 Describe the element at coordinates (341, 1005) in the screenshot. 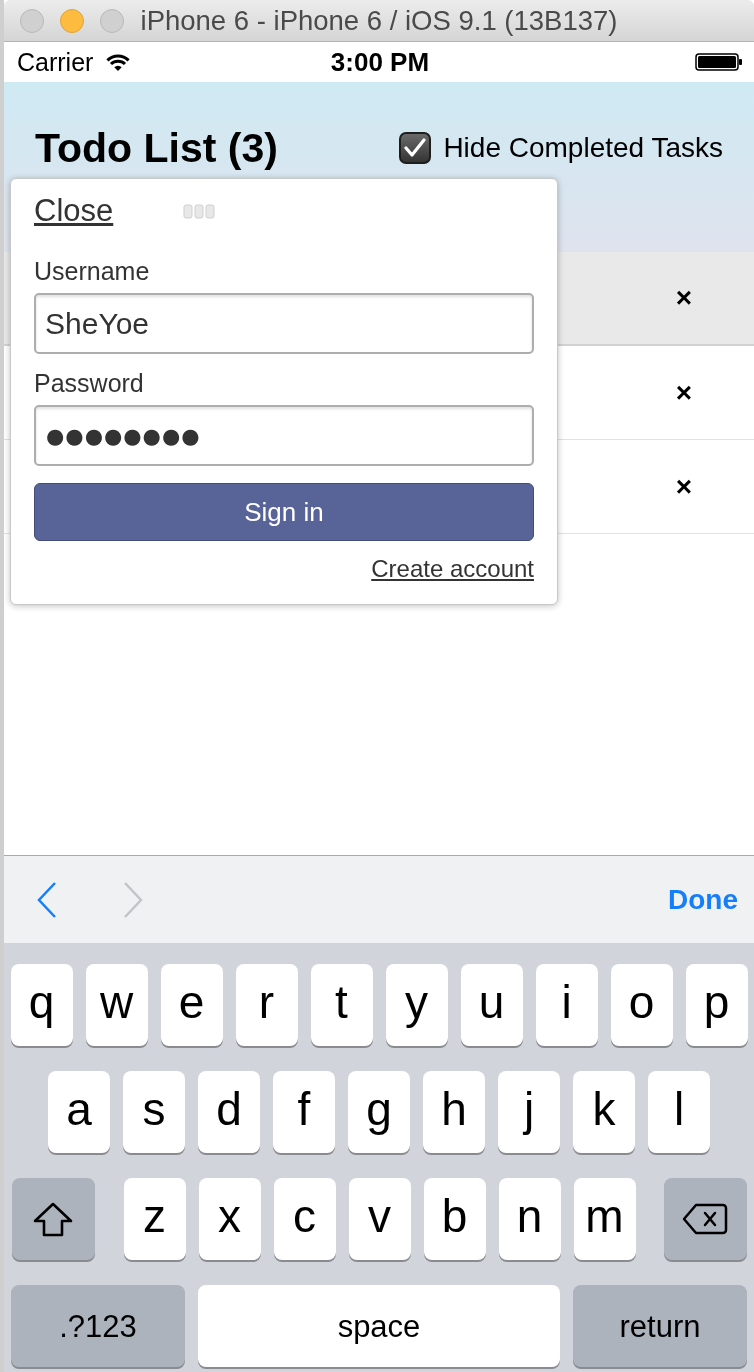

I see `keyboard-key: t` at that location.